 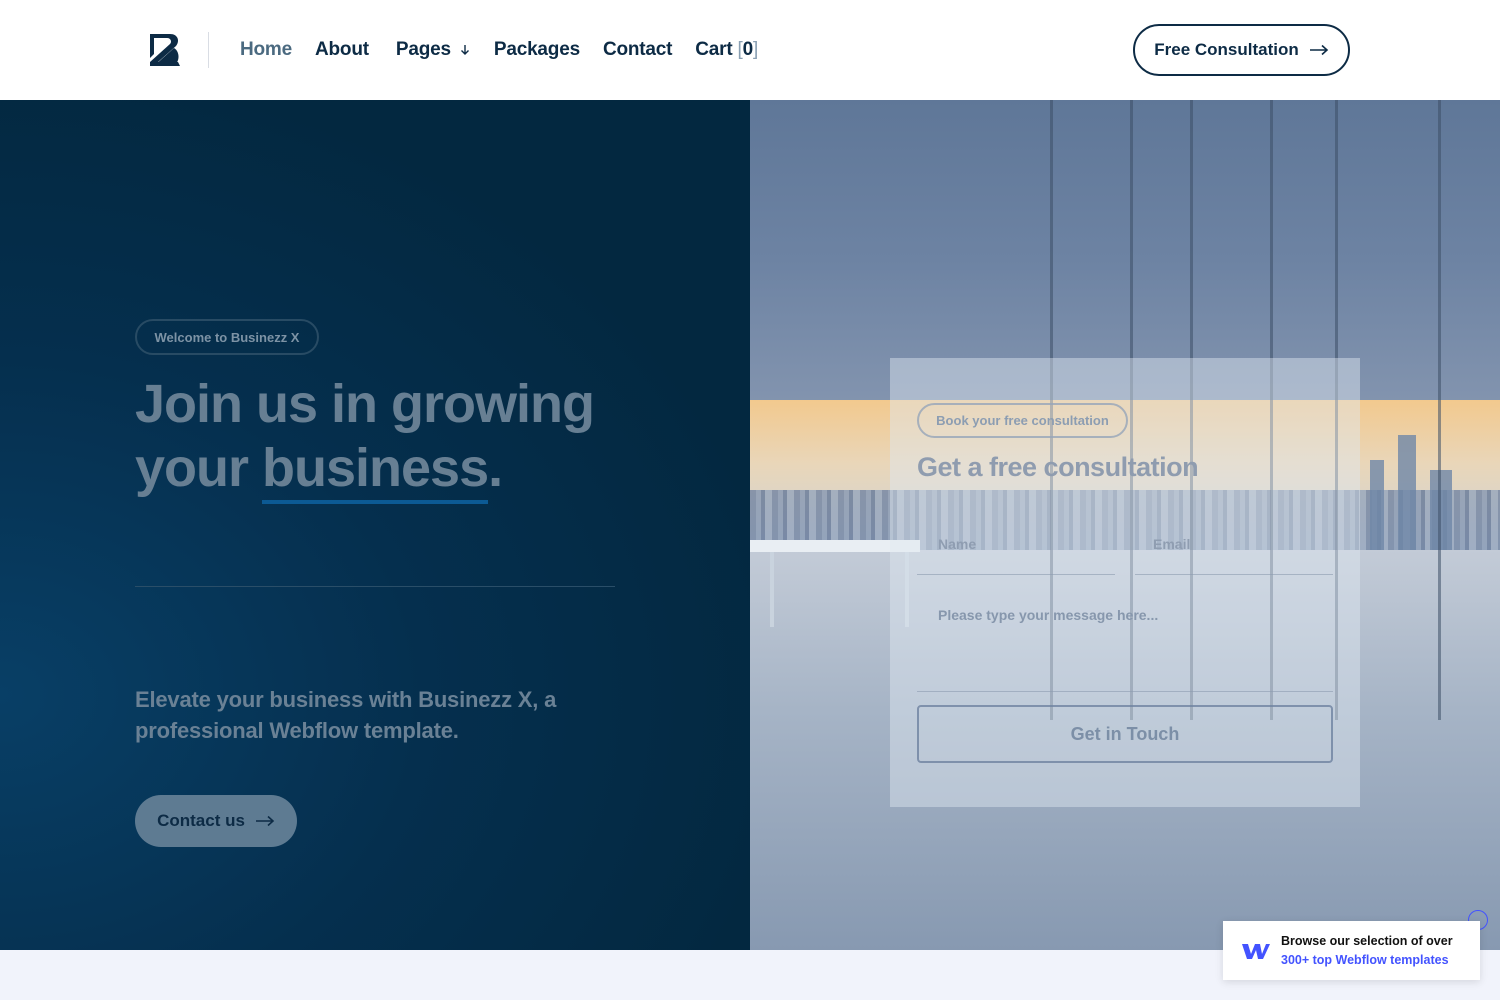 I want to click on headline-suffix: ., so click(x=495, y=468).